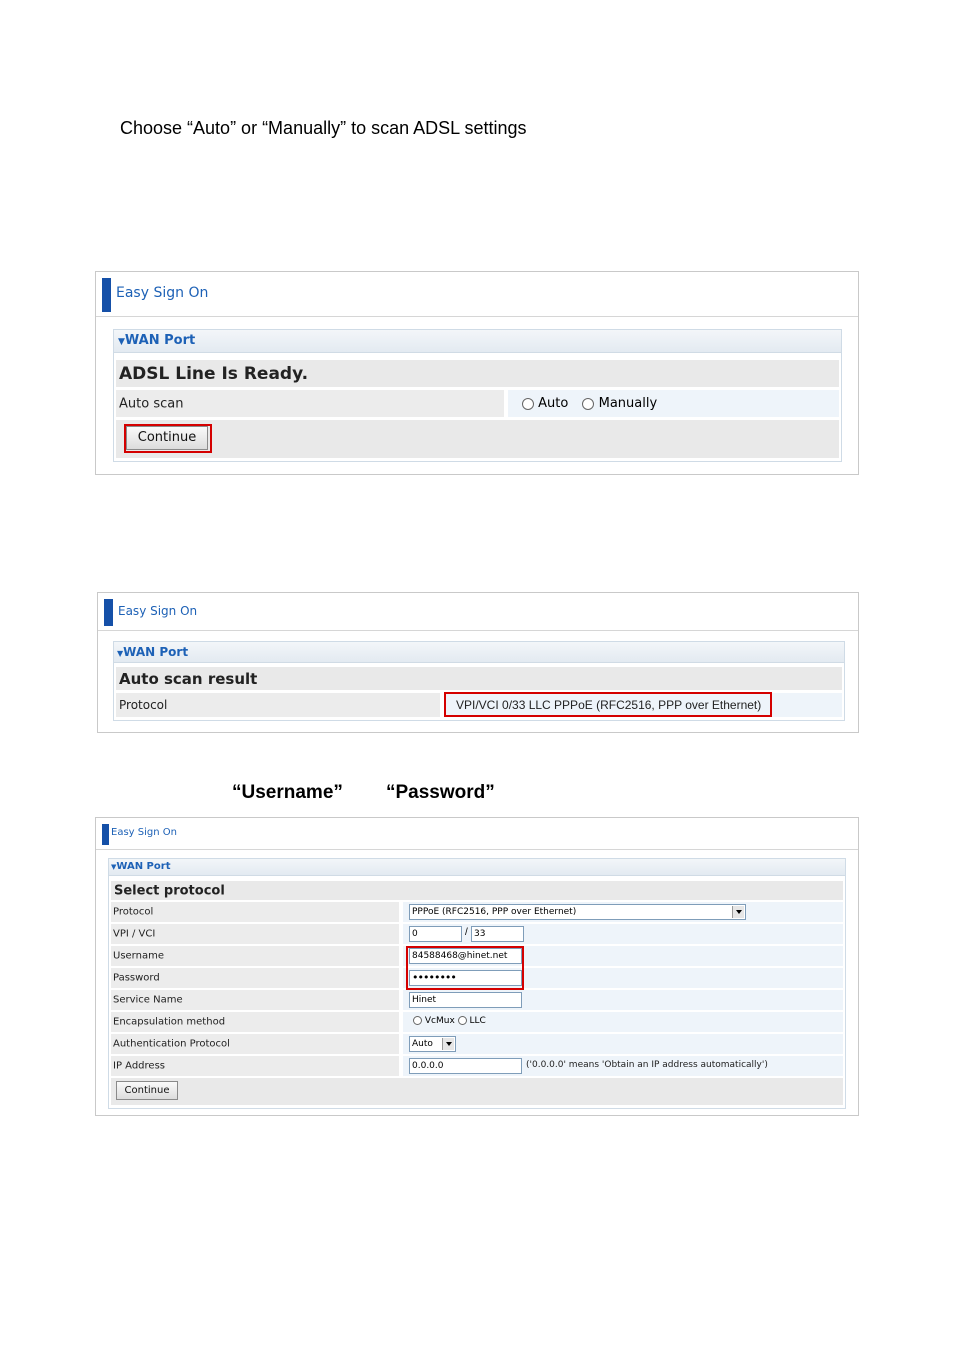  What do you see at coordinates (673, 403) in the screenshot?
I see `auto-scan-options-cell: Auto Manually` at bounding box center [673, 403].